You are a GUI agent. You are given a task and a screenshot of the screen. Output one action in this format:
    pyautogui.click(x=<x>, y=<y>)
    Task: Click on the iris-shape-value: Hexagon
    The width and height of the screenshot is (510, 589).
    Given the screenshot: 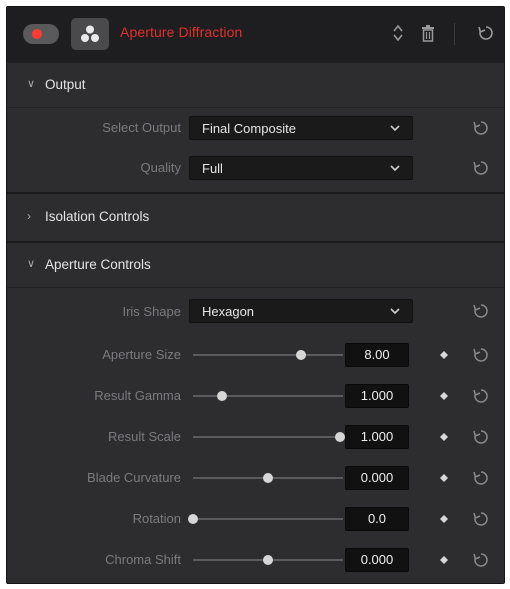 What is the action you would take?
    pyautogui.click(x=228, y=311)
    